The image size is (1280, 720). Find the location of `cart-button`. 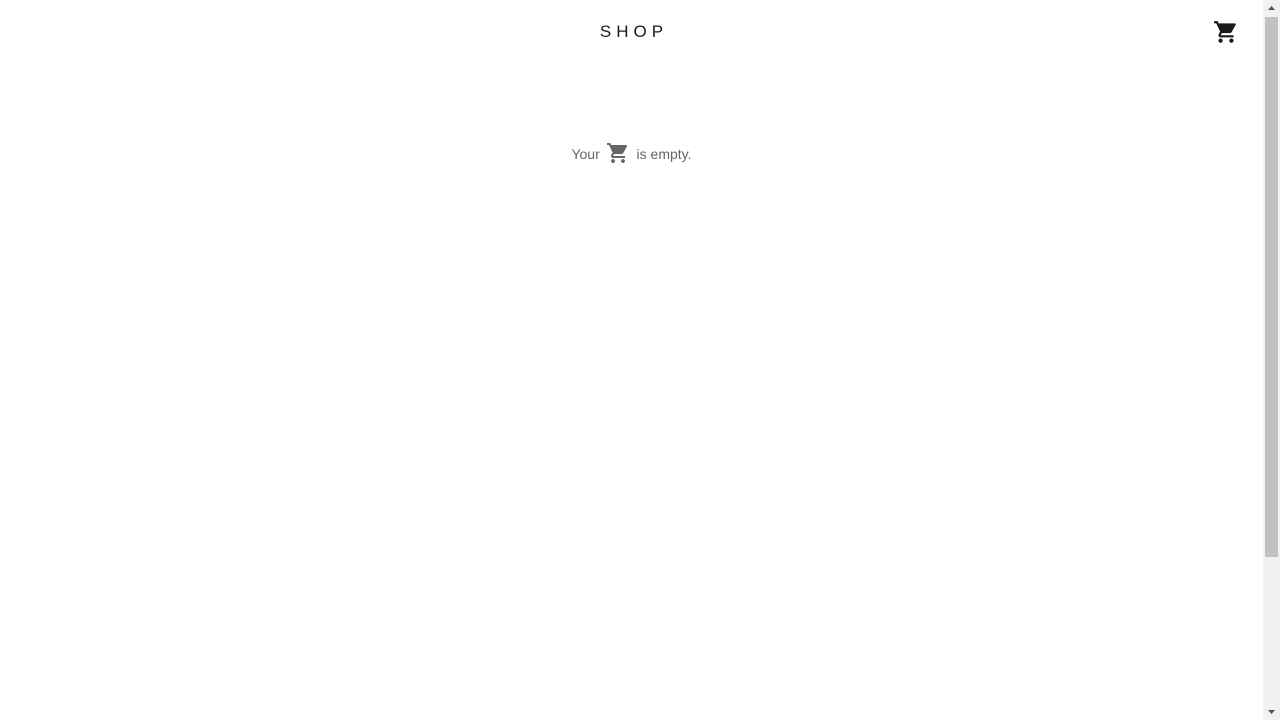

cart-button is located at coordinates (1226, 32).